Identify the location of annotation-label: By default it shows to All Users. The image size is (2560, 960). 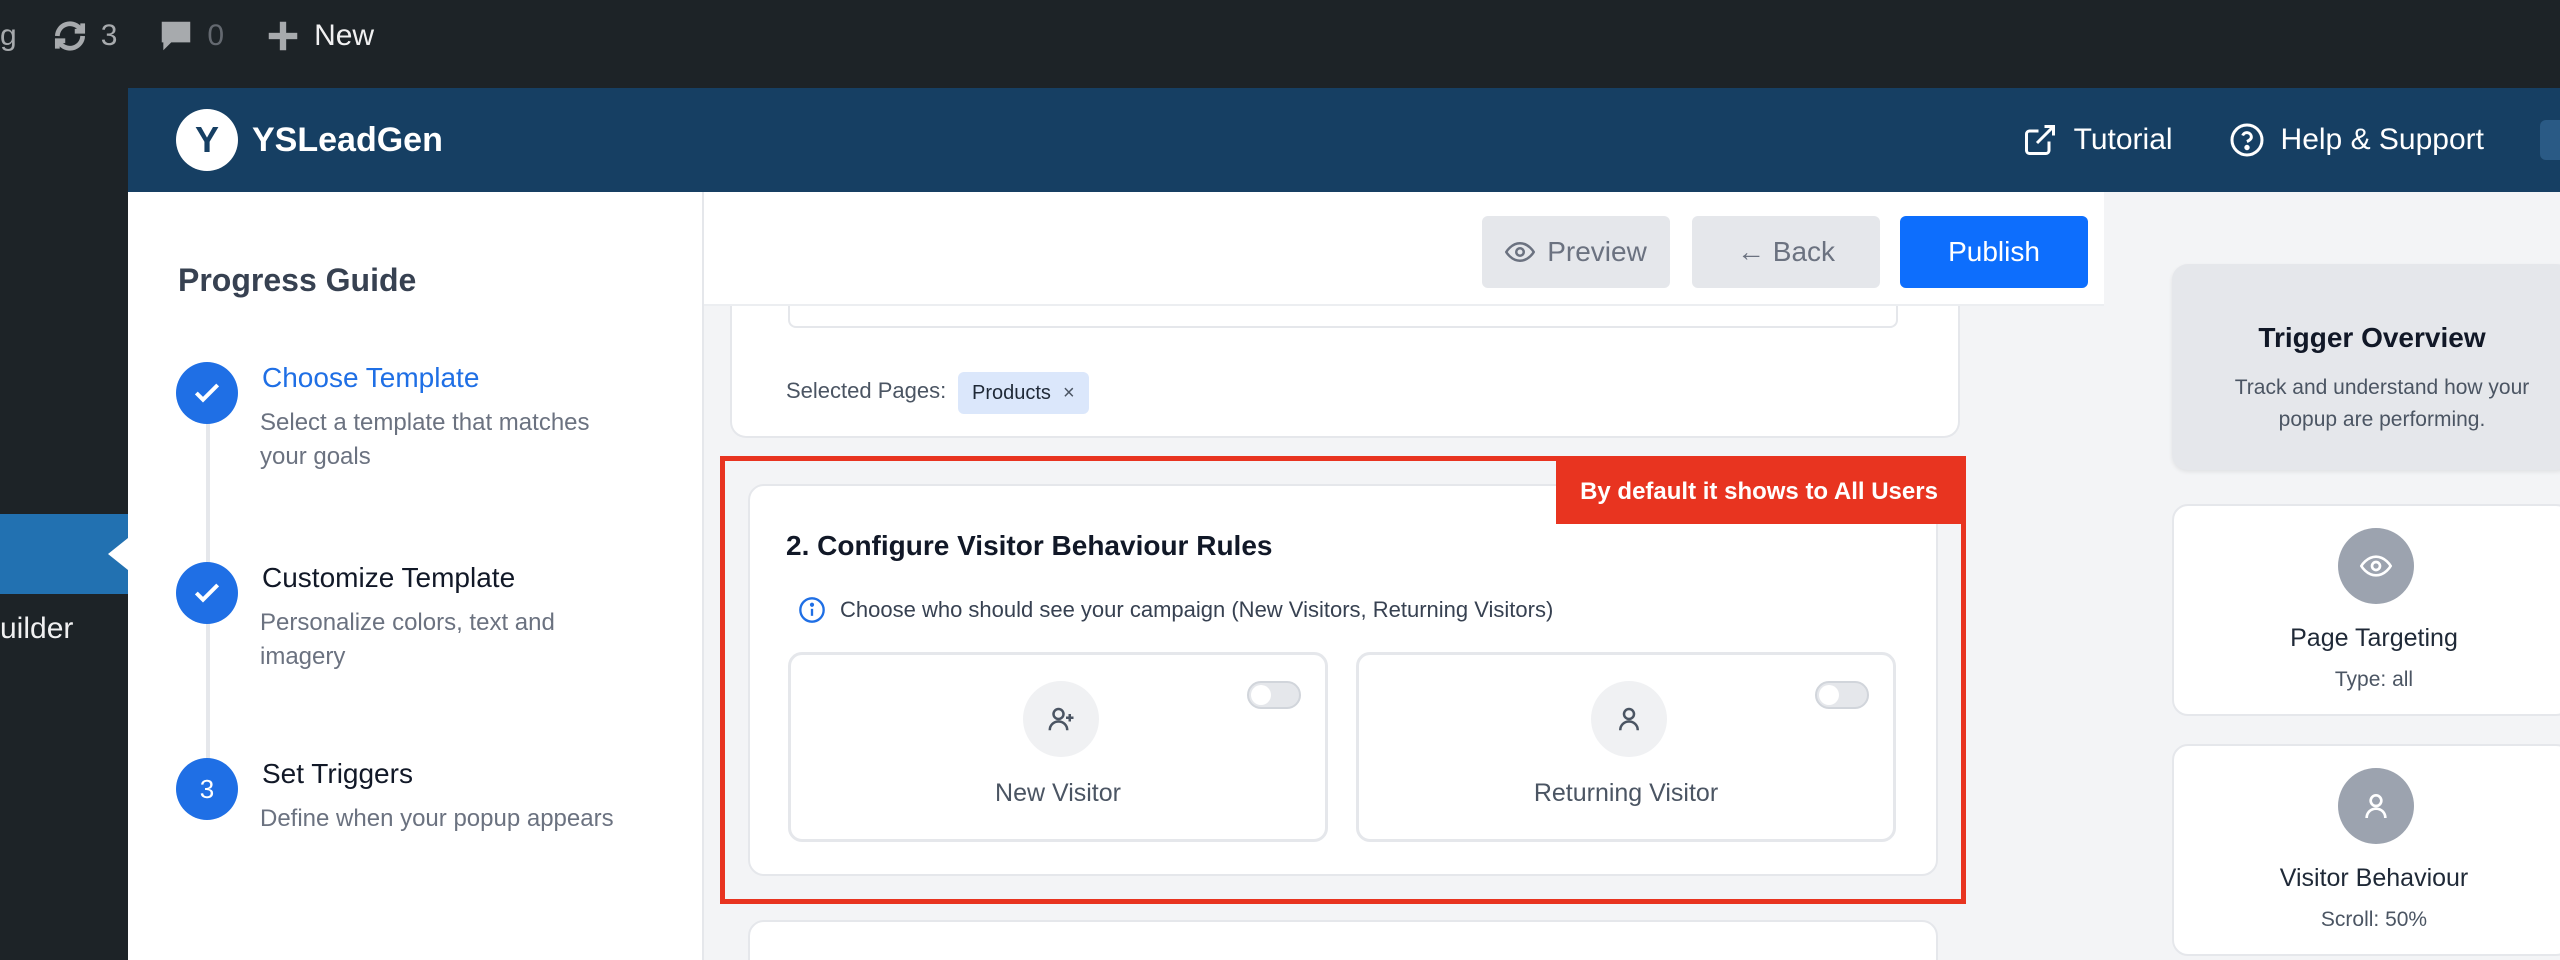
(1759, 492).